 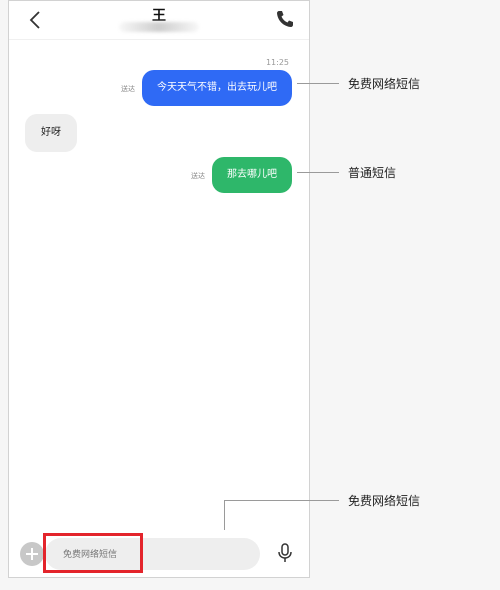 I want to click on add-attachment-icon, so click(x=32, y=554).